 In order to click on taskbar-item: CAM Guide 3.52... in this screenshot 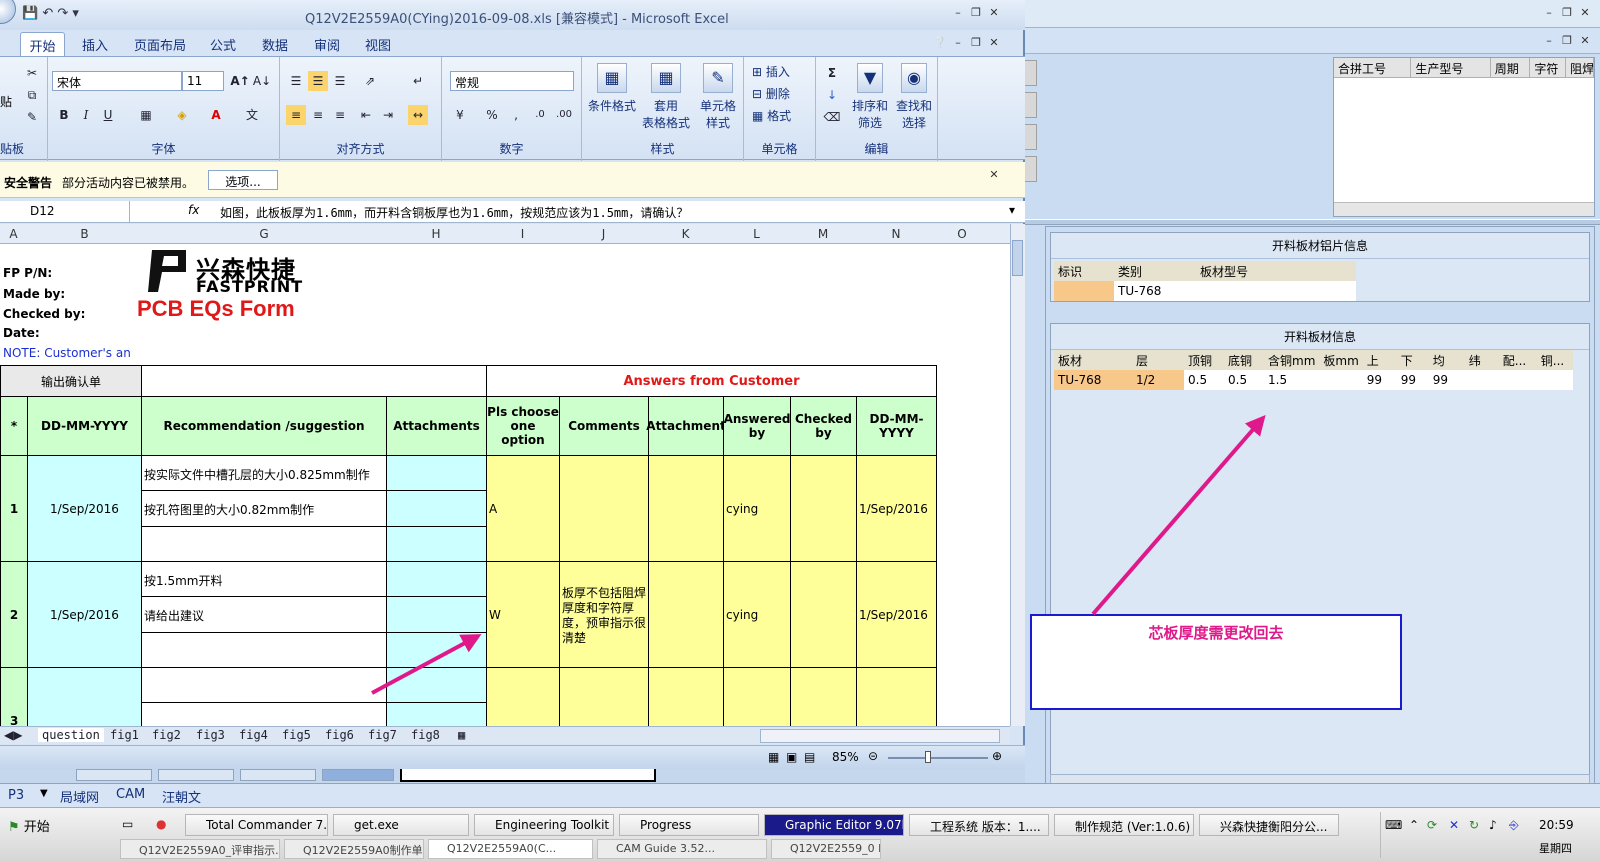, I will do `click(682, 849)`.